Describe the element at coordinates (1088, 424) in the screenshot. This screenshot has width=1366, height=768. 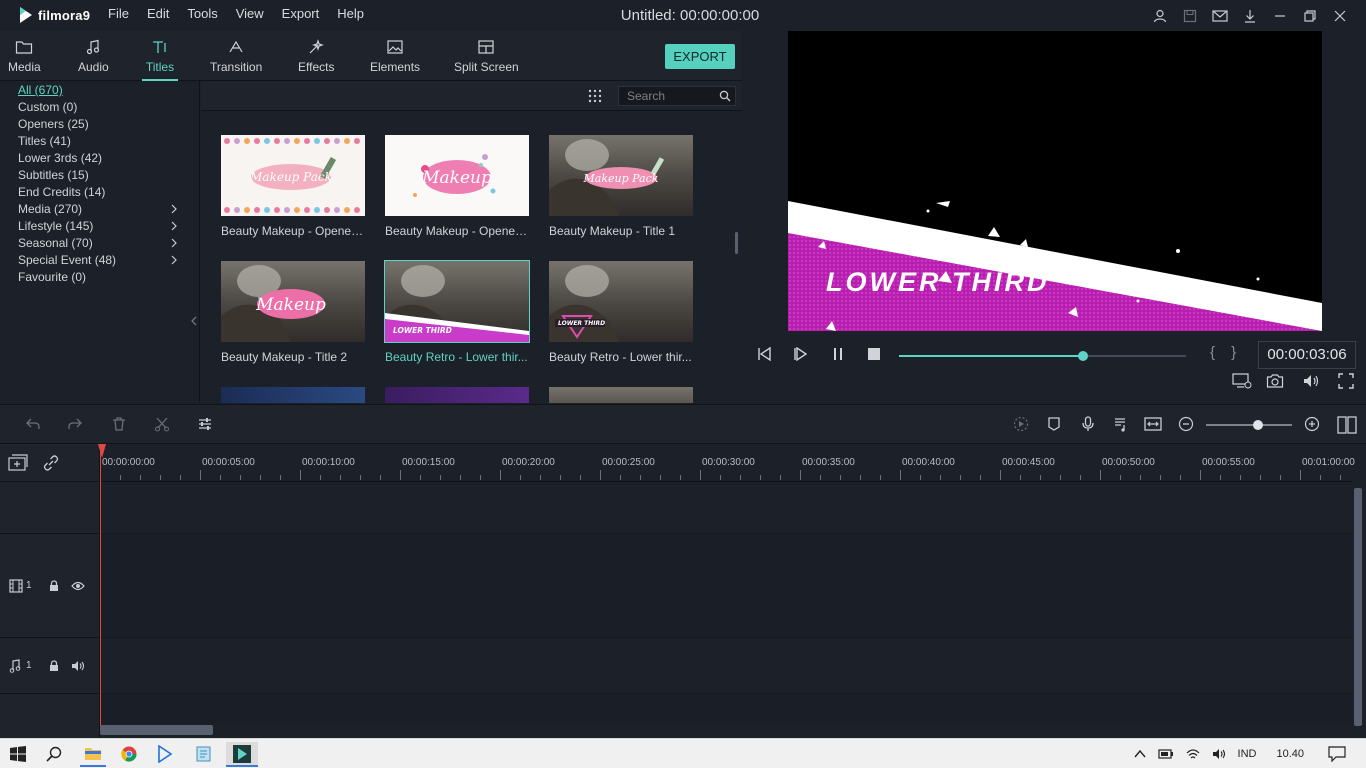
I see `microphone-icon` at that location.